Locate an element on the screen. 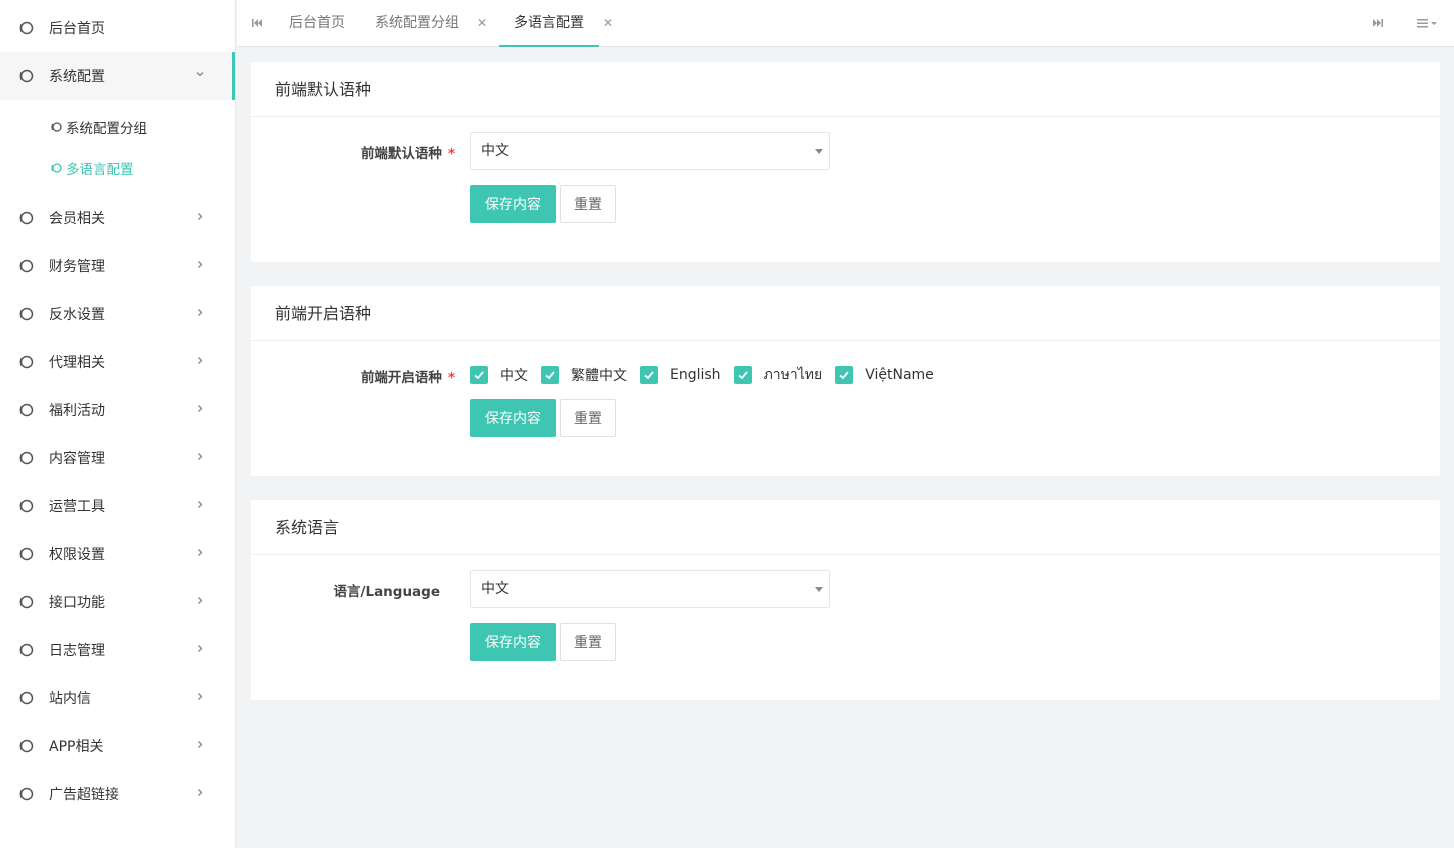  sidebar-item-app: APP相关 is located at coordinates (117, 746).